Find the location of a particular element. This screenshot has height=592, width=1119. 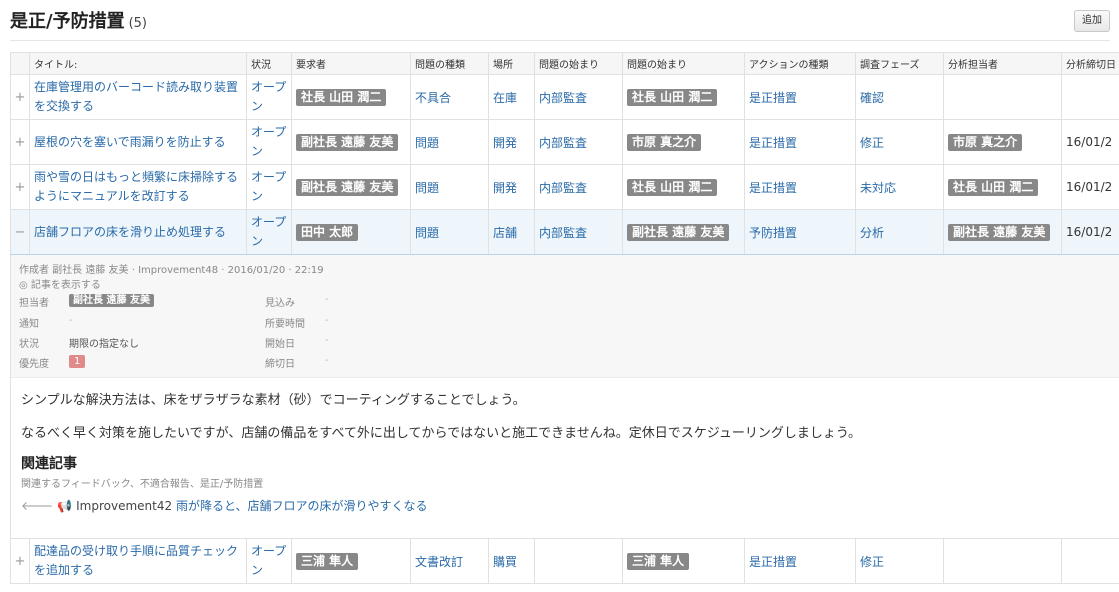

row-phase: 未対応 is located at coordinates (899, 187).